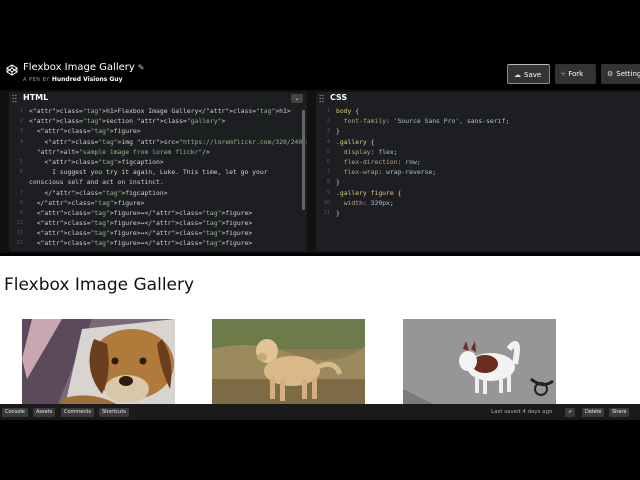 The image size is (640, 480). Describe the element at coordinates (488, 152) in the screenshot. I see `code-text: display: flex;` at that location.